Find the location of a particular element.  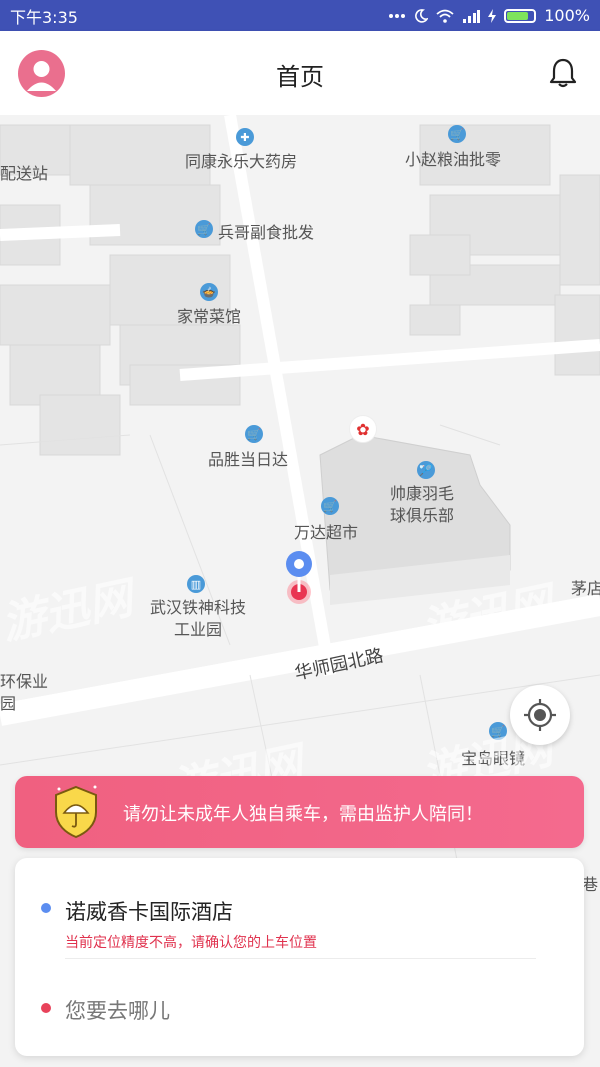

poi-label: 茅店 is located at coordinates (585, 588).